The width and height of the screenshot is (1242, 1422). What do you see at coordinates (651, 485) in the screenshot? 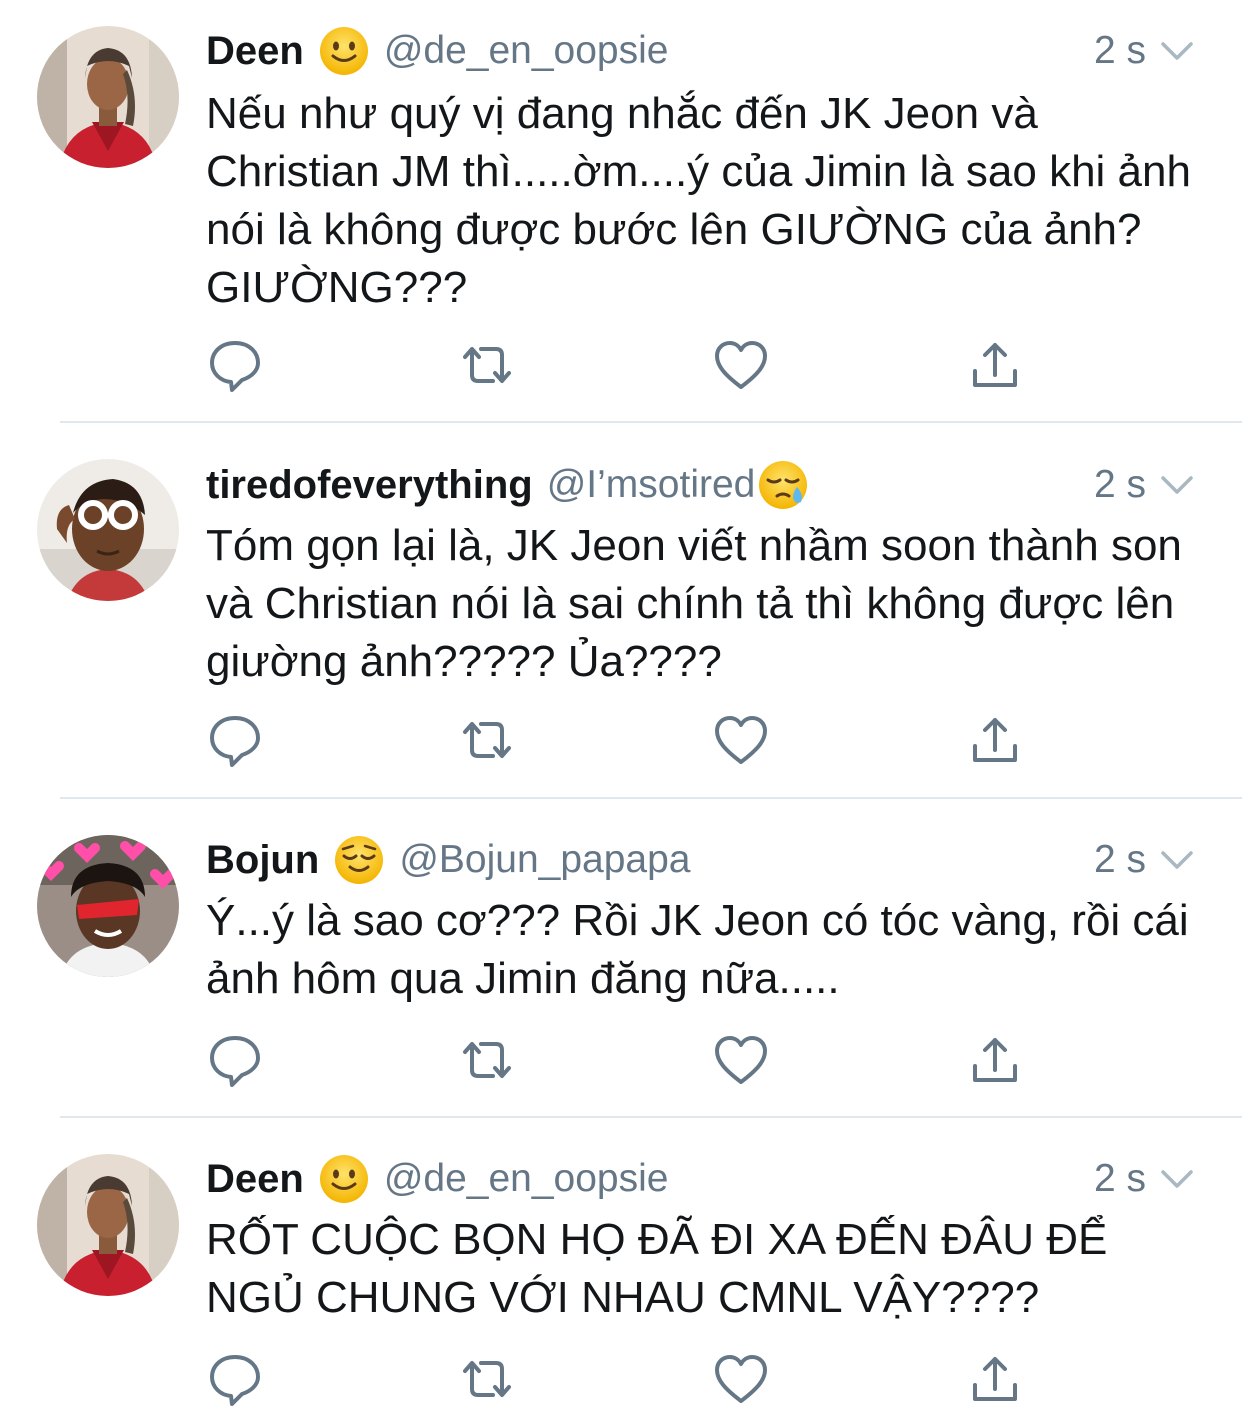
I see `user-handle: @I’msotired` at bounding box center [651, 485].